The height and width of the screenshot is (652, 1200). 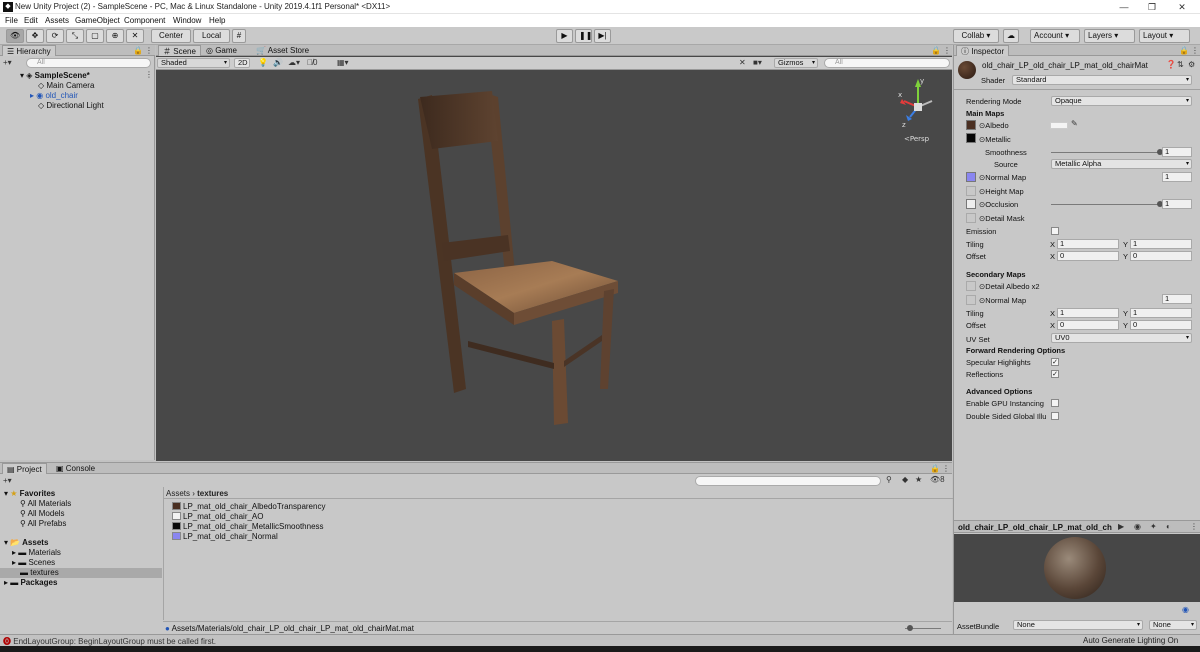 What do you see at coordinates (54, 95) in the screenshot?
I see `hierarchy-item-old-chair: ▸ ◉ old_chair` at bounding box center [54, 95].